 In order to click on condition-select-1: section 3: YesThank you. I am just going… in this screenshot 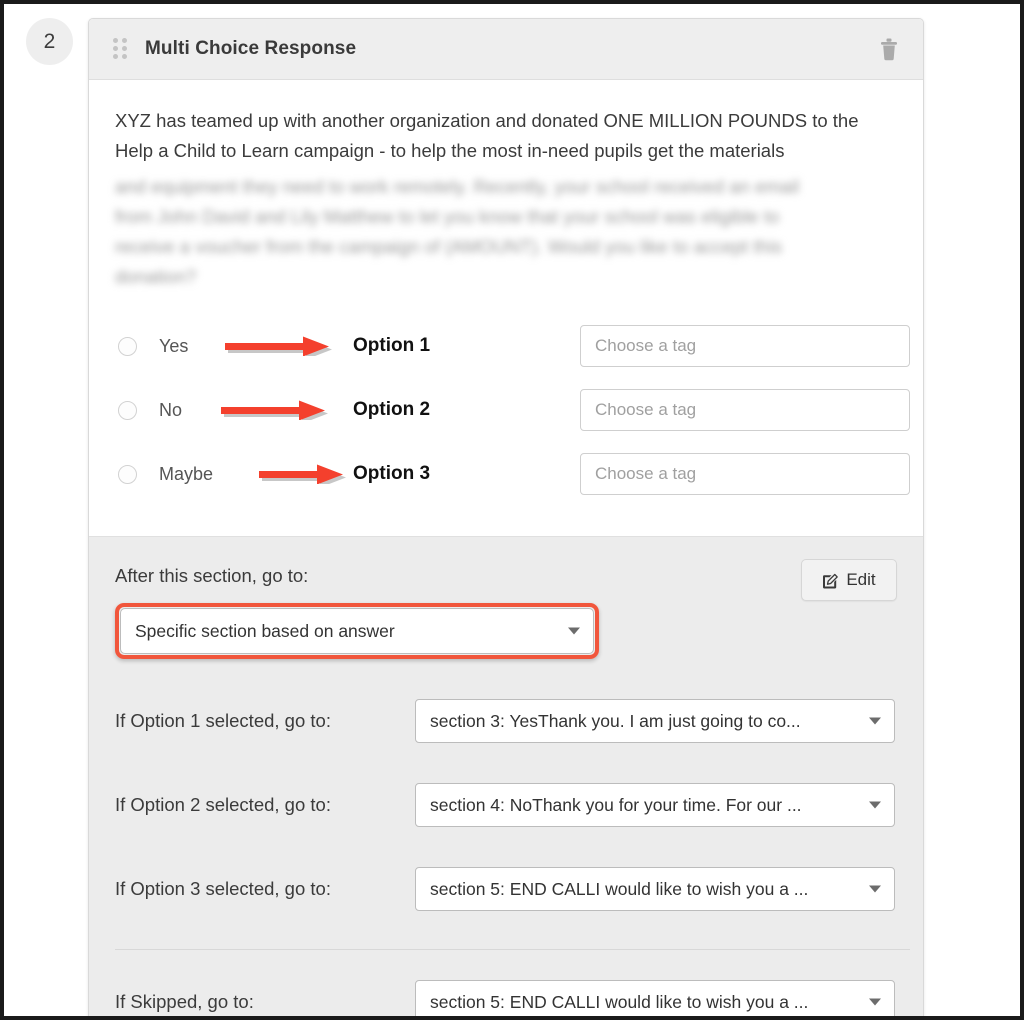, I will do `click(655, 721)`.